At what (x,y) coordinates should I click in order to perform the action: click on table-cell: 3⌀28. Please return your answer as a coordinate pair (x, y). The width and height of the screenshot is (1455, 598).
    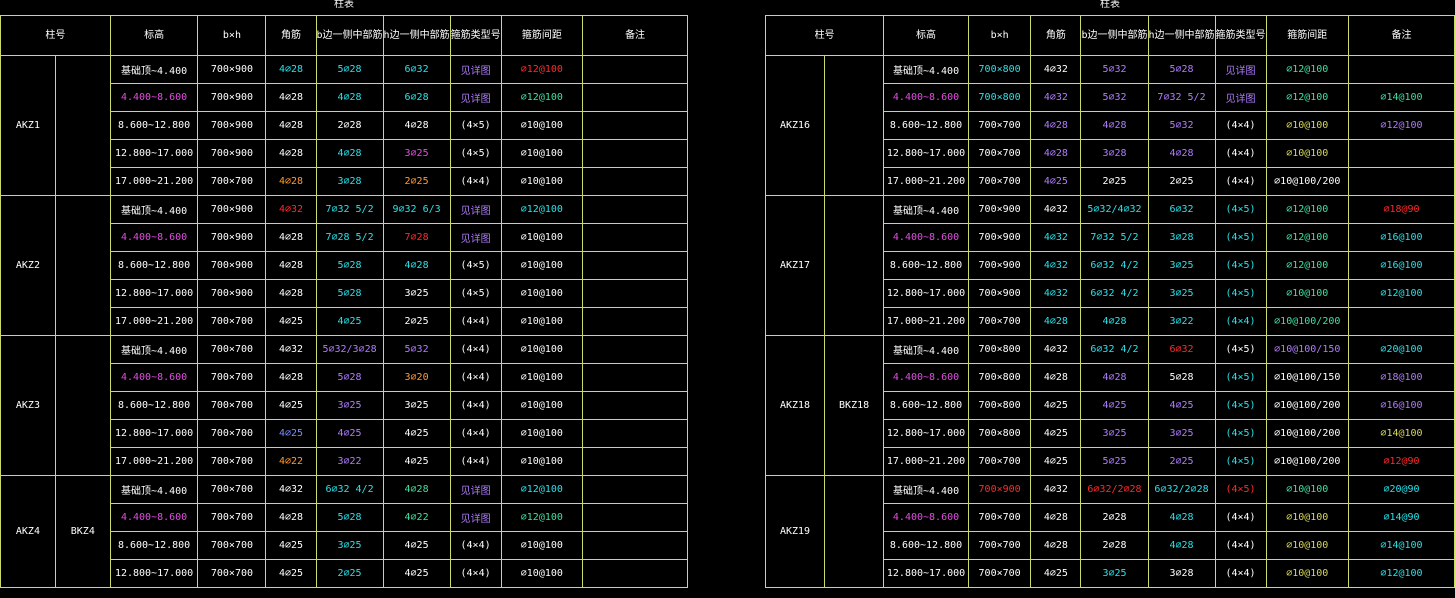
    Looking at the image, I should click on (349, 181).